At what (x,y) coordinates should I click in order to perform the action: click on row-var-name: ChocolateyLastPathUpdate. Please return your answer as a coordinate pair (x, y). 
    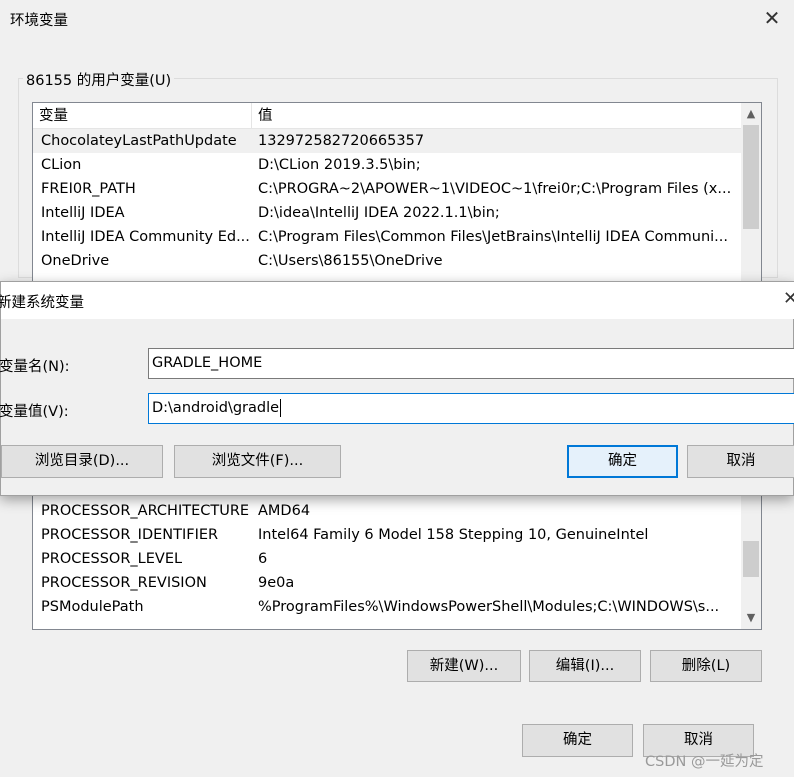
    Looking at the image, I should click on (139, 141).